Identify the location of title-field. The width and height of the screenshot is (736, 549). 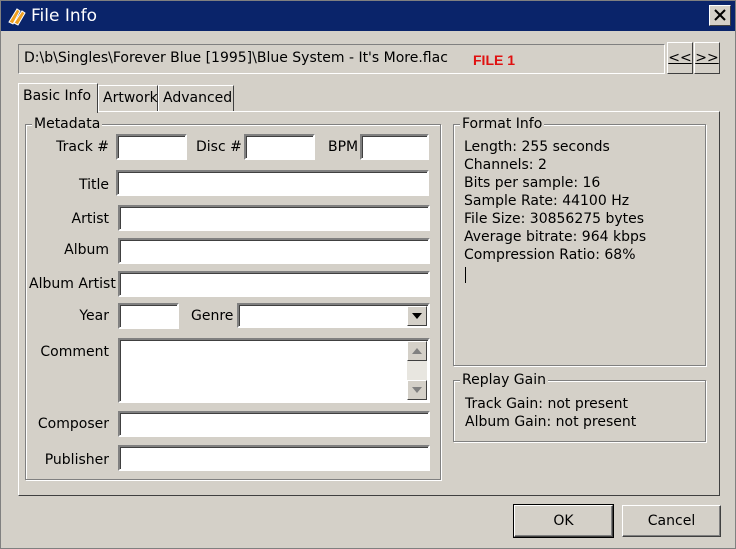
(272, 183).